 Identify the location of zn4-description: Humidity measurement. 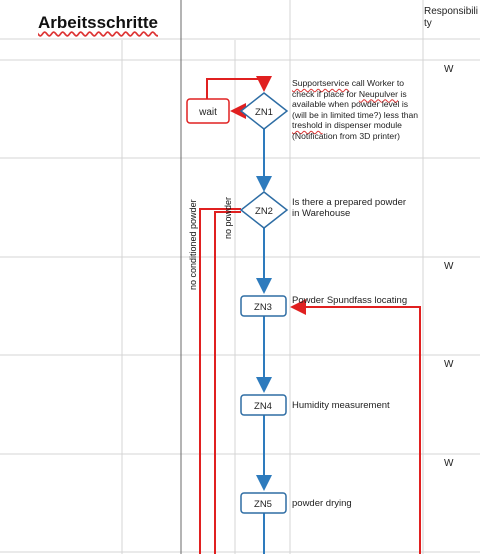
(341, 405).